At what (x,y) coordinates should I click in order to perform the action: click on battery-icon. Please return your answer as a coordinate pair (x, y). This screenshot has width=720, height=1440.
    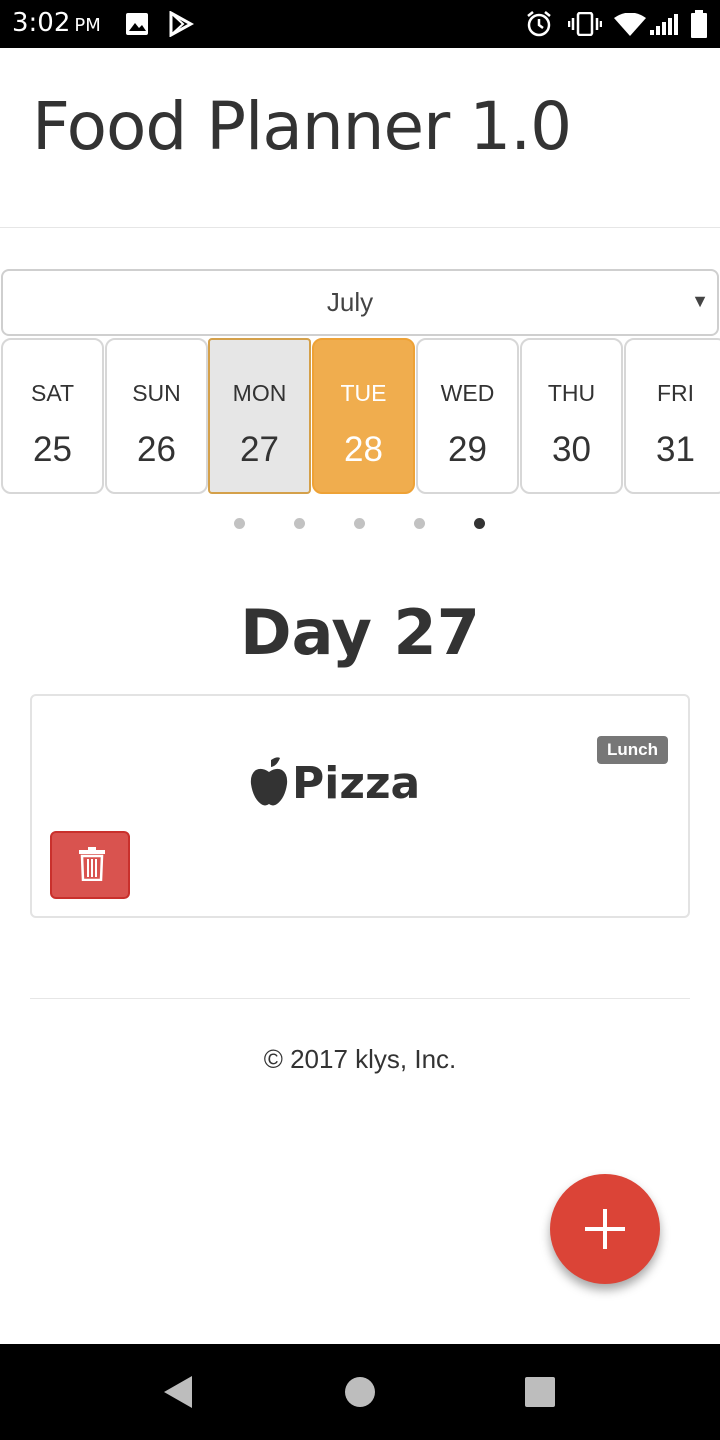
    Looking at the image, I should click on (699, 24).